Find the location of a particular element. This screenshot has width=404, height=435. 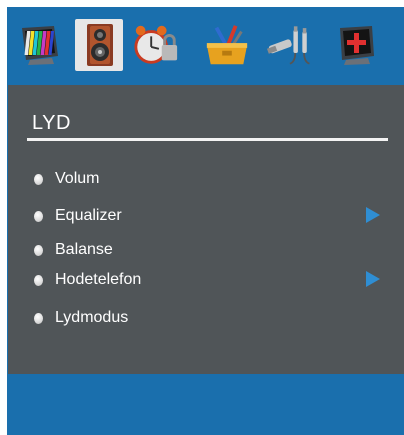

tab-sound is located at coordinates (99, 45).